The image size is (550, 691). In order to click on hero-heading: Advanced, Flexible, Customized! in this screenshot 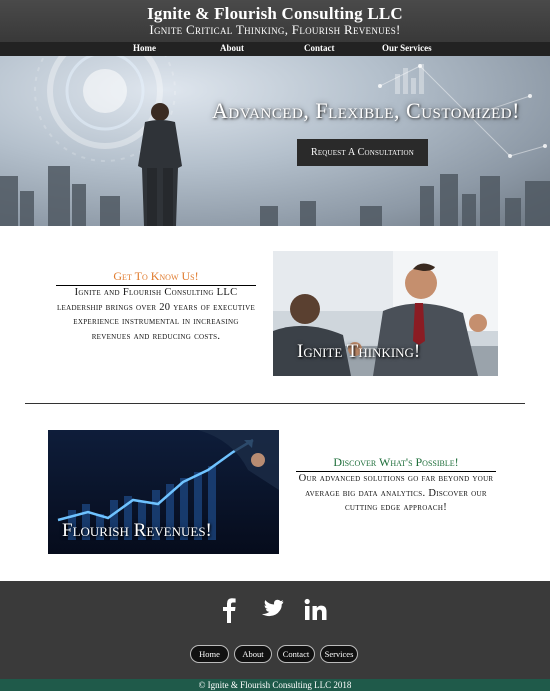, I will do `click(366, 110)`.